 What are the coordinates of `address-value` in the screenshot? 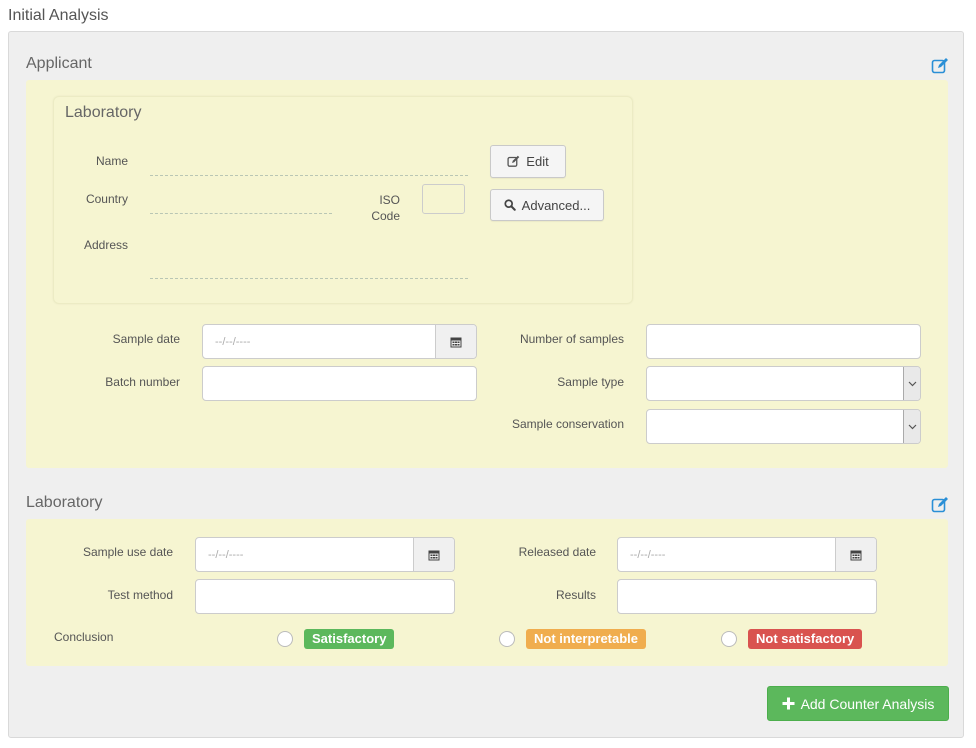 It's located at (309, 278).